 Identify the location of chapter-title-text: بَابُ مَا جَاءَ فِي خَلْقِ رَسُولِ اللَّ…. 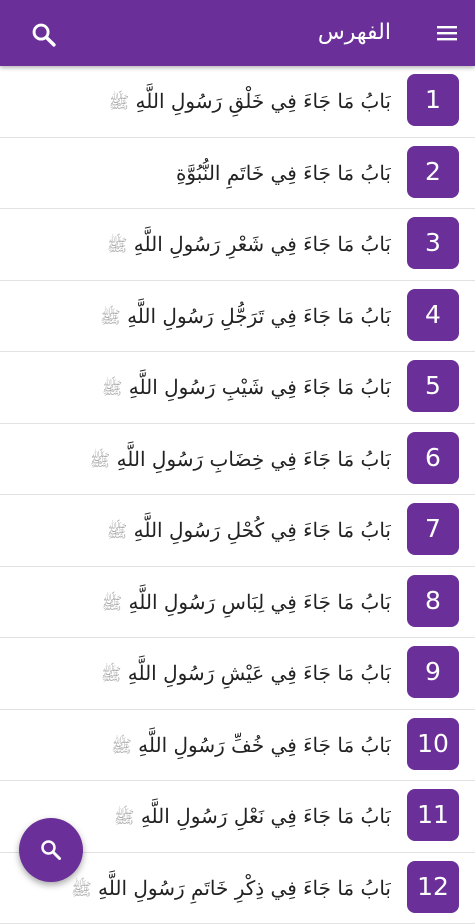
(263, 101).